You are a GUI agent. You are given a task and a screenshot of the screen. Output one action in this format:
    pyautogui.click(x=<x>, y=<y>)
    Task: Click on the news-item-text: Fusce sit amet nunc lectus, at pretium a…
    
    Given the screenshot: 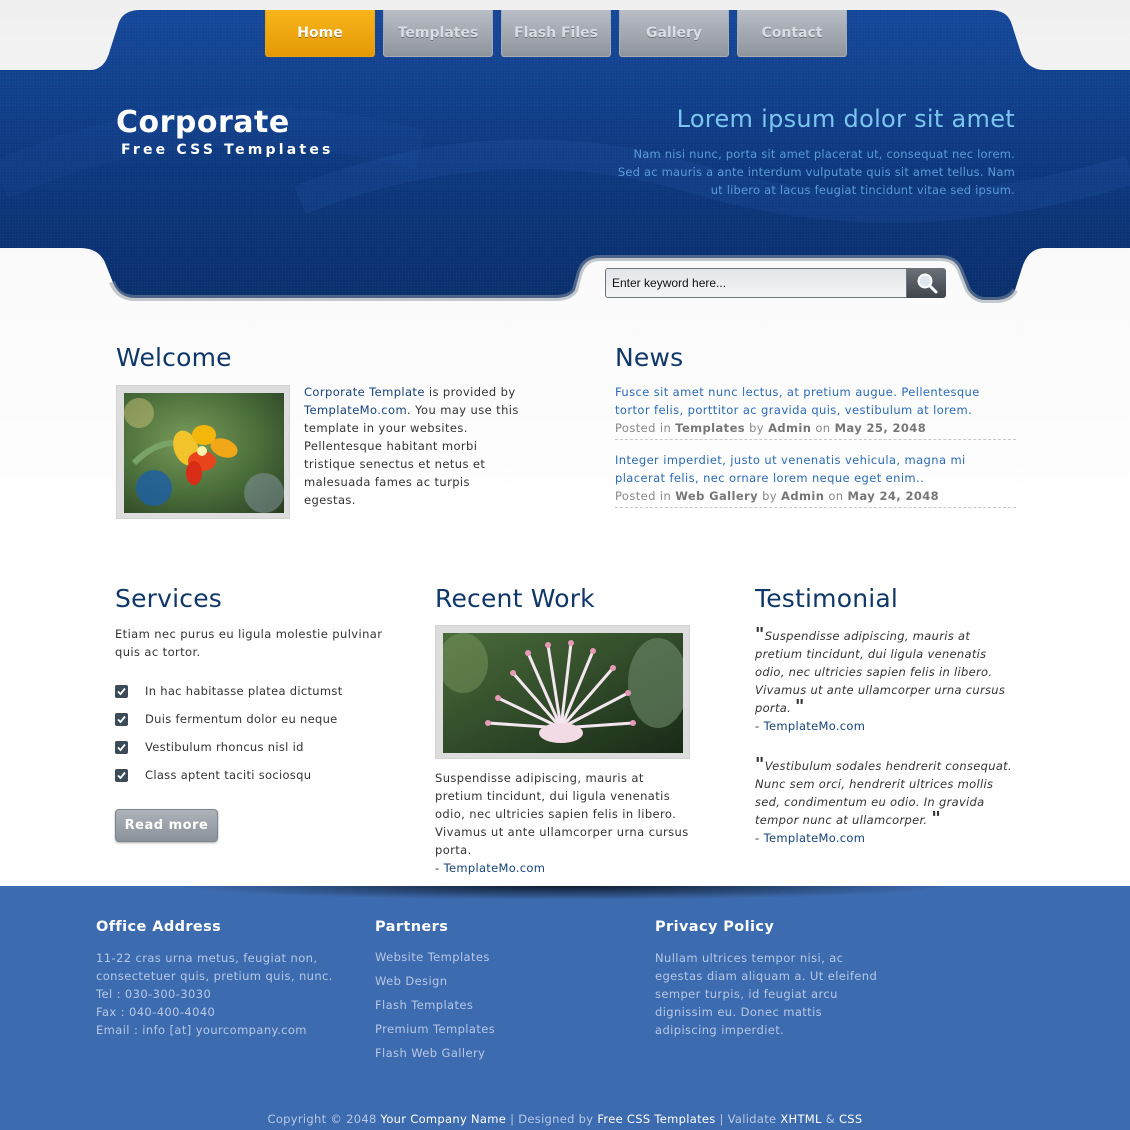 What is the action you would take?
    pyautogui.click(x=815, y=401)
    